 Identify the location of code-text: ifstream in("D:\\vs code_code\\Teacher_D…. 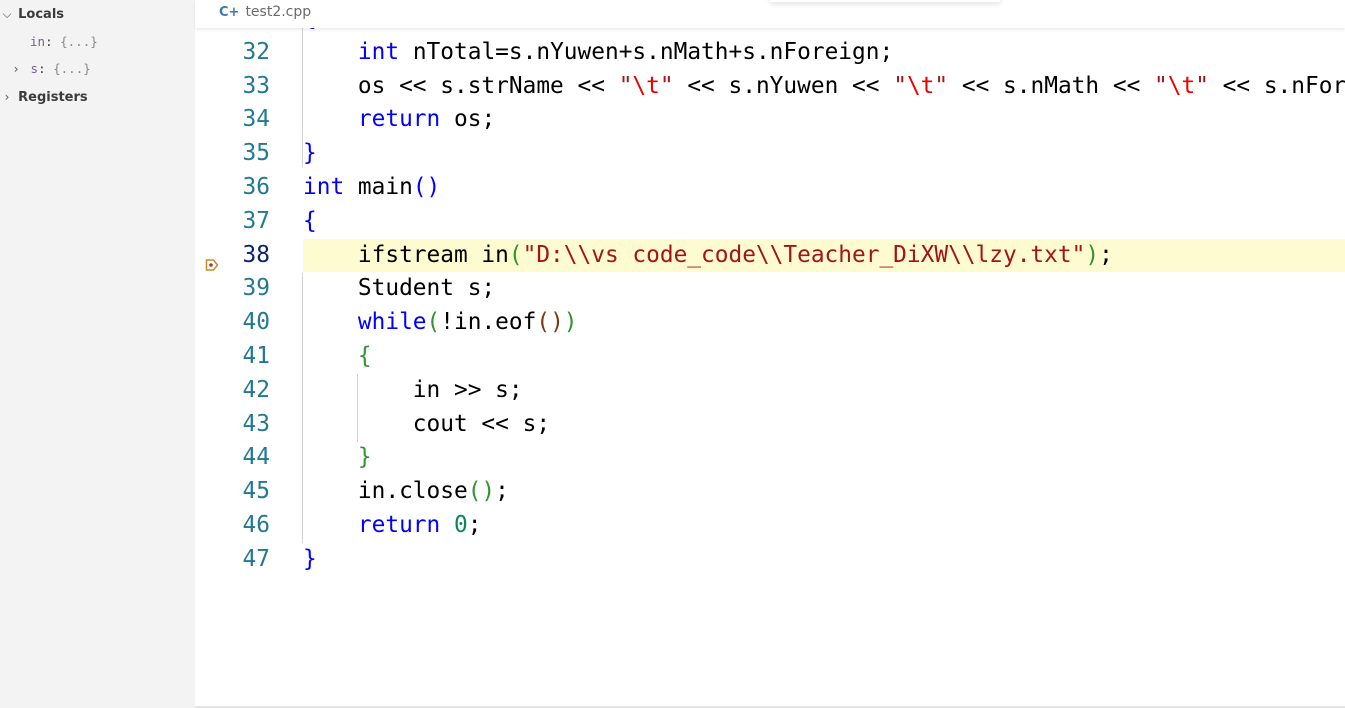
(824, 255).